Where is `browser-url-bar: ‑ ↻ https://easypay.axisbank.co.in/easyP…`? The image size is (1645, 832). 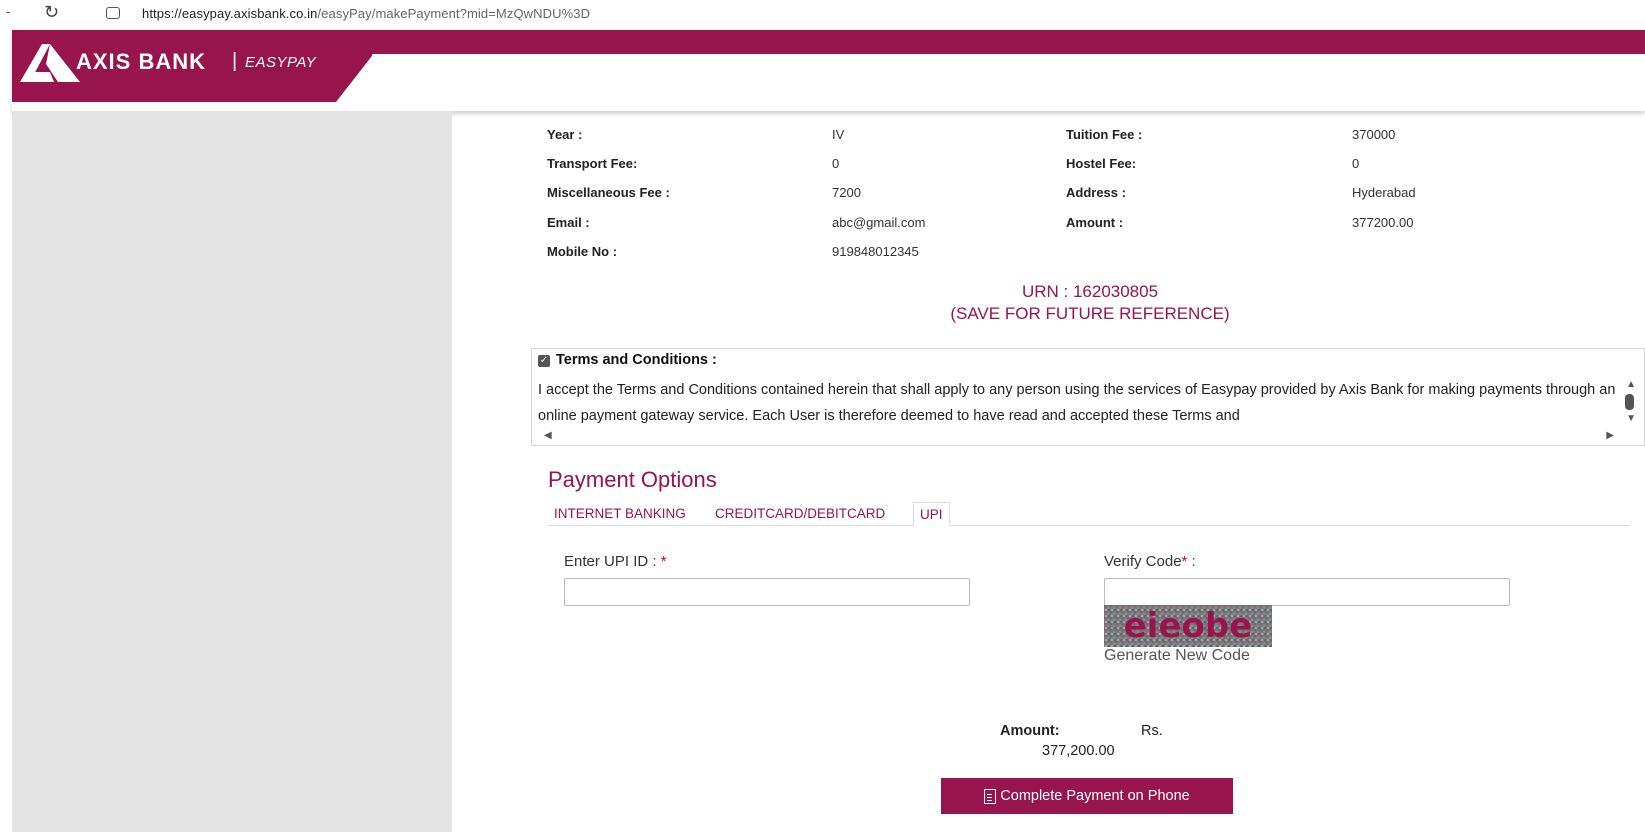 browser-url-bar: ‑ ↻ https://easypay.axisbank.co.in/easyP… is located at coordinates (822, 14).